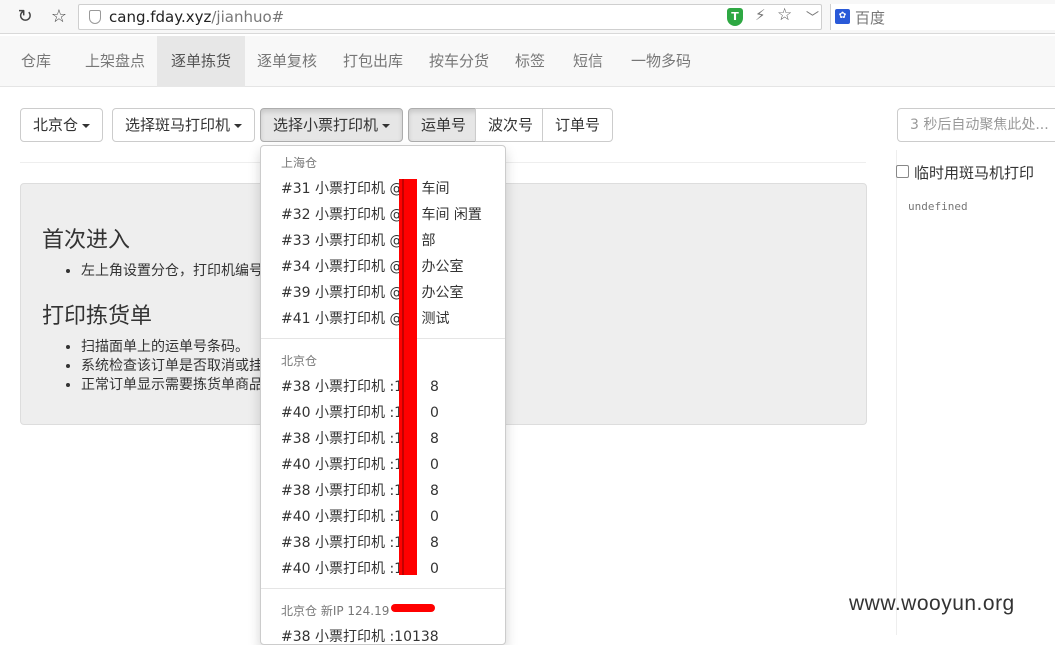  I want to click on nav-item-7: 短信, so click(588, 61).